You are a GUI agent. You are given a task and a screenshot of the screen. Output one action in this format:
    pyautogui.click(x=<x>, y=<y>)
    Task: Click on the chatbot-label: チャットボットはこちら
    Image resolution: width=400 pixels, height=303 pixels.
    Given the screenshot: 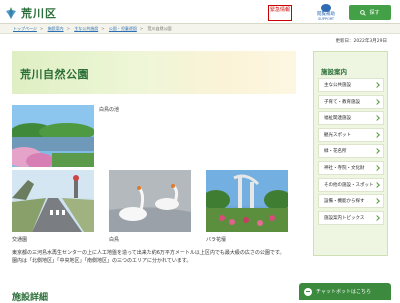 What is the action you would take?
    pyautogui.click(x=343, y=292)
    